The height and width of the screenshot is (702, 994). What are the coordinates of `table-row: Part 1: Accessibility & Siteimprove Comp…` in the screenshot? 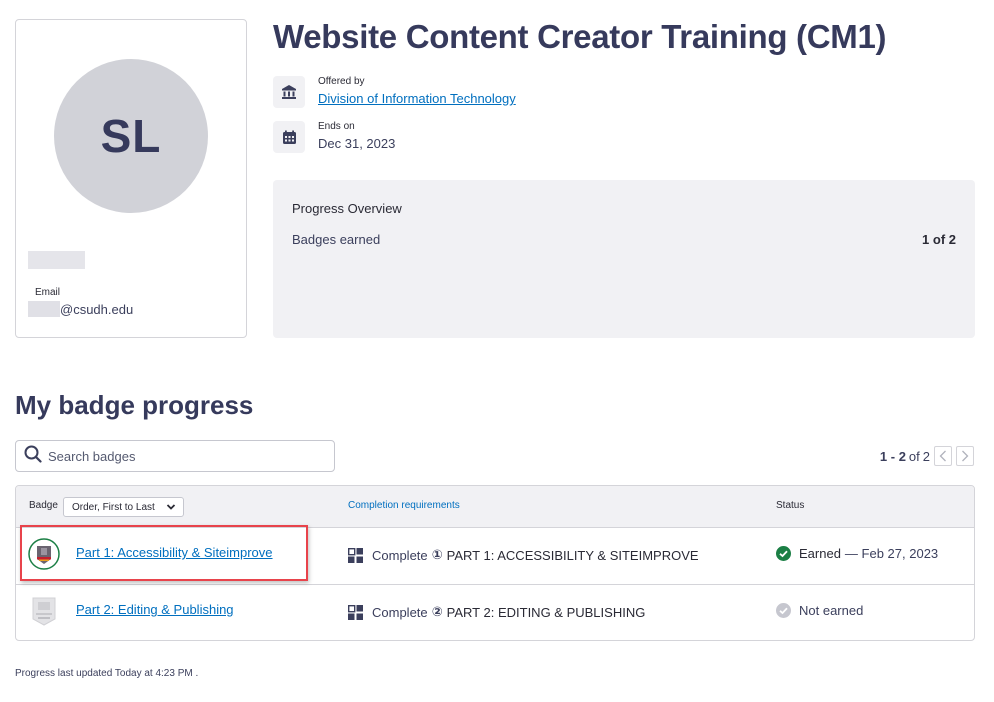 It's located at (495, 556).